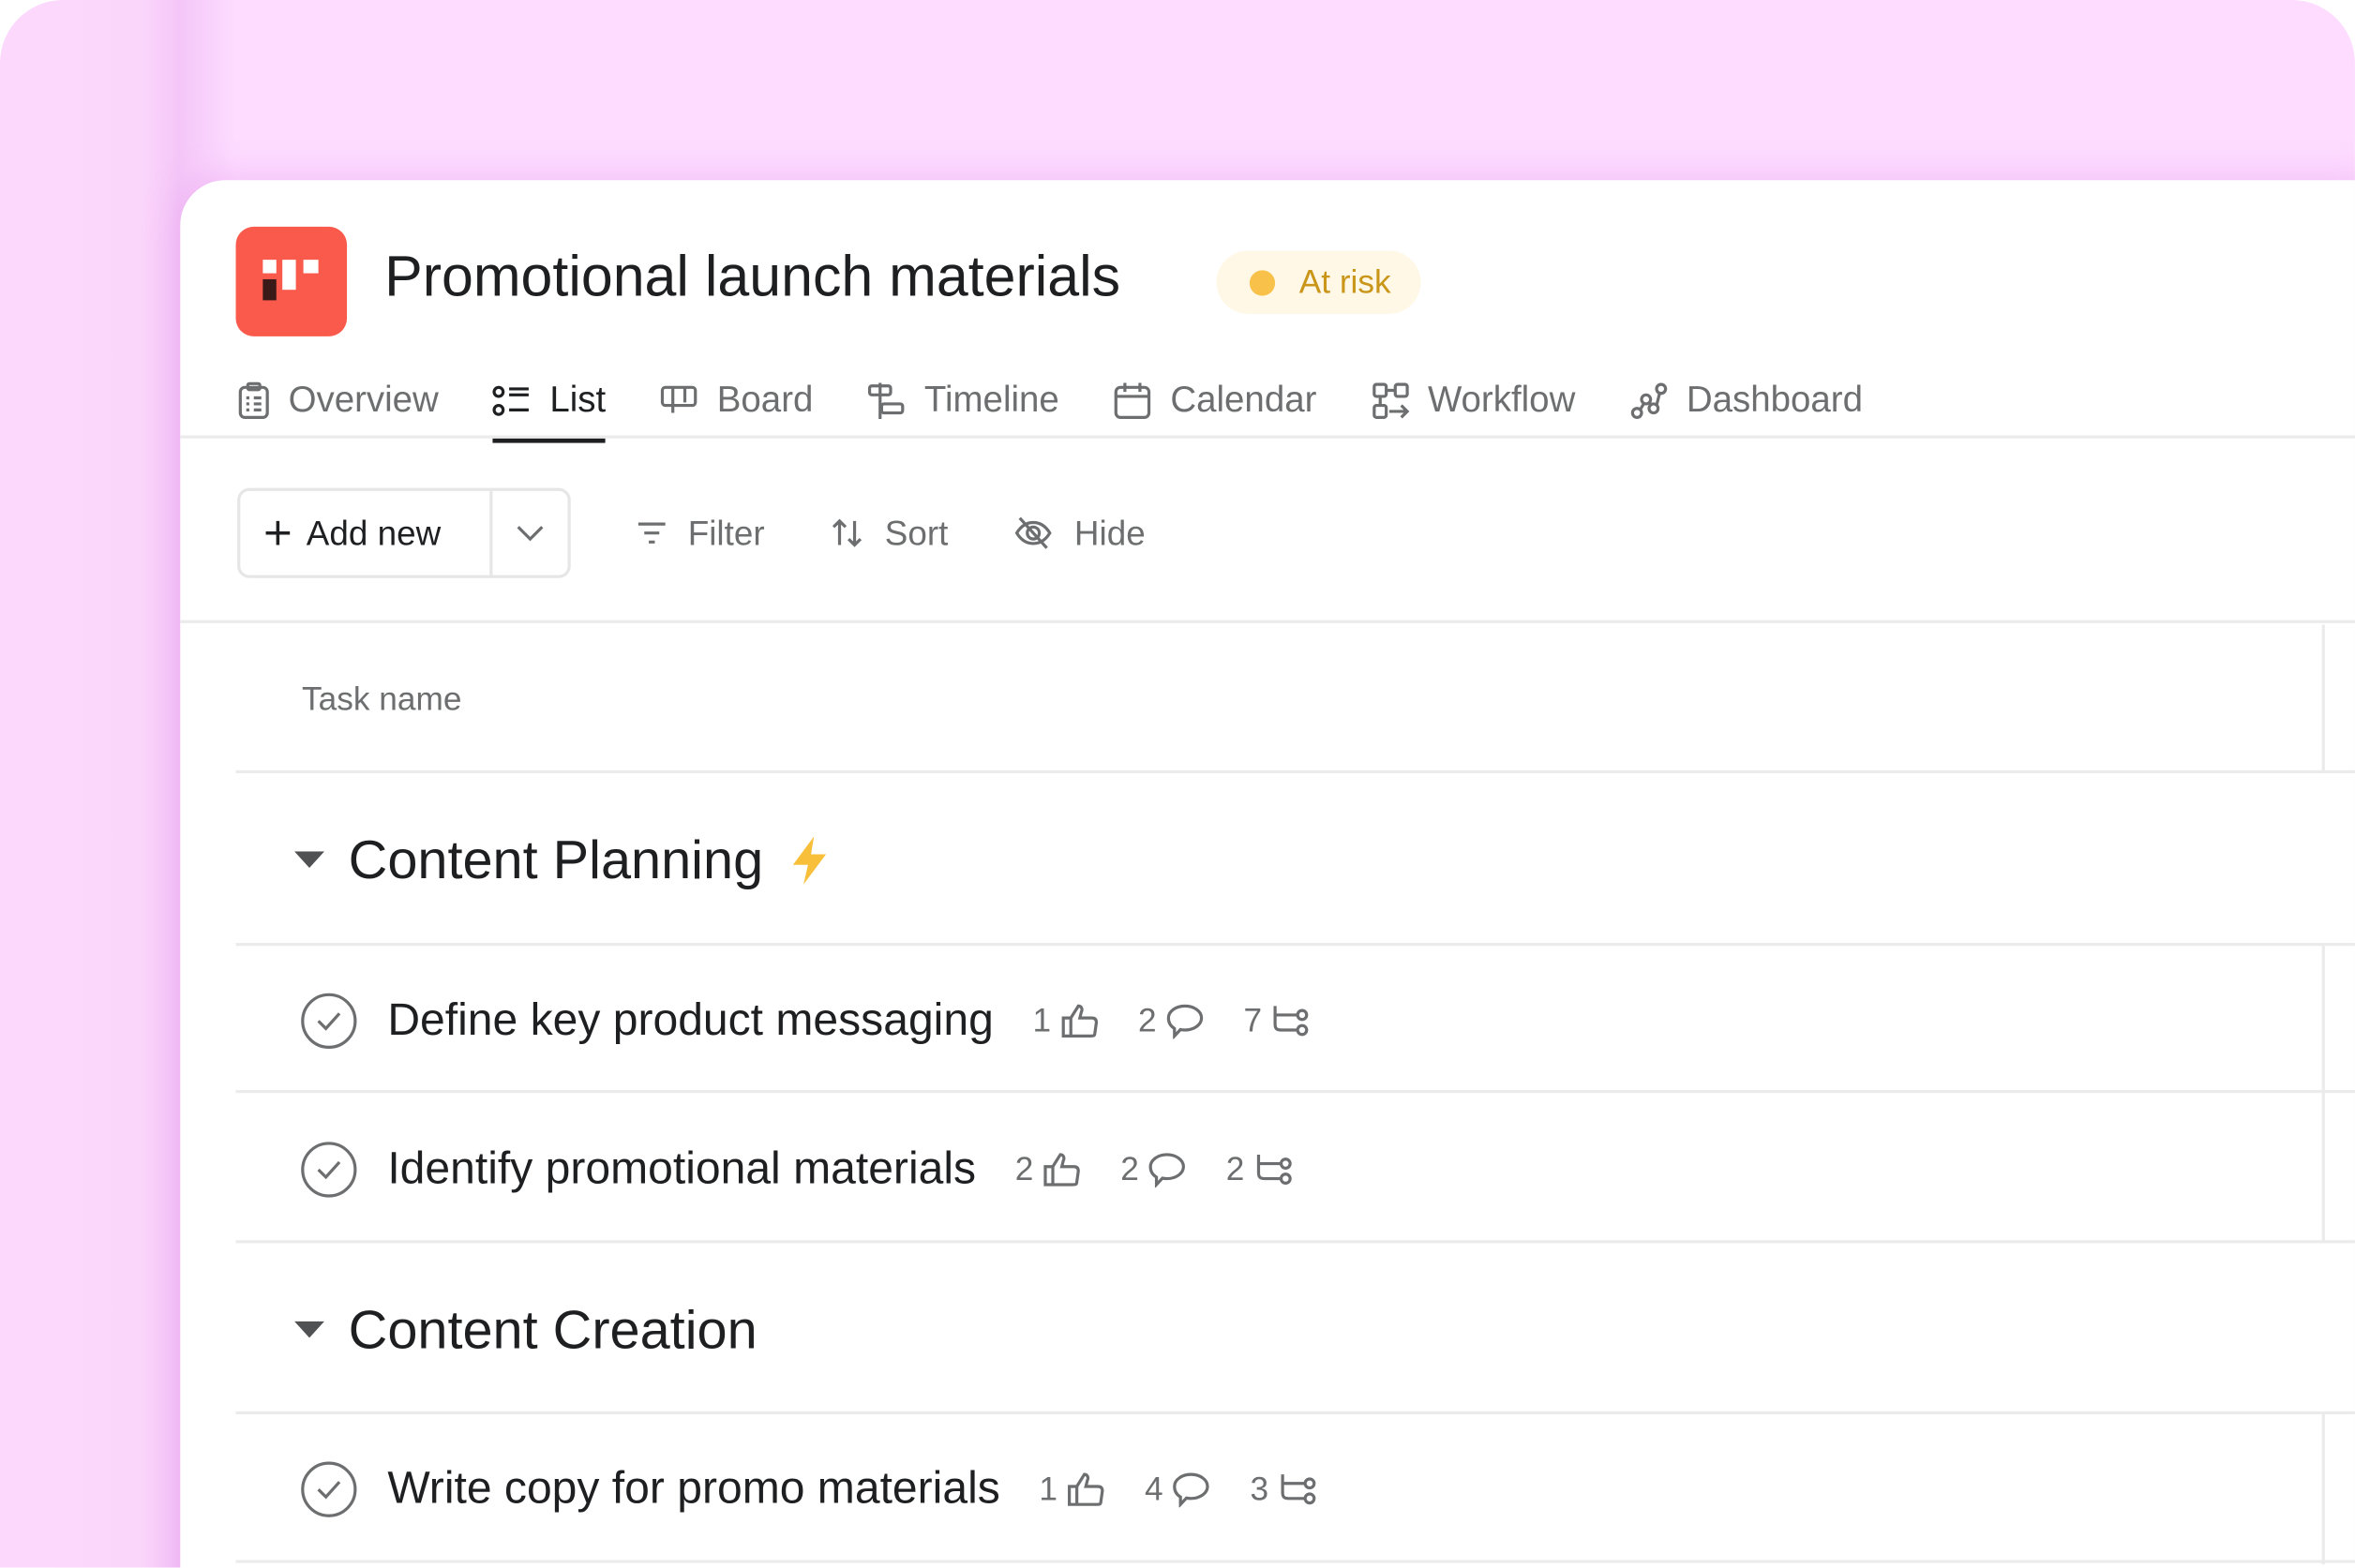  I want to click on column-header-task-name: Task name, so click(381, 700).